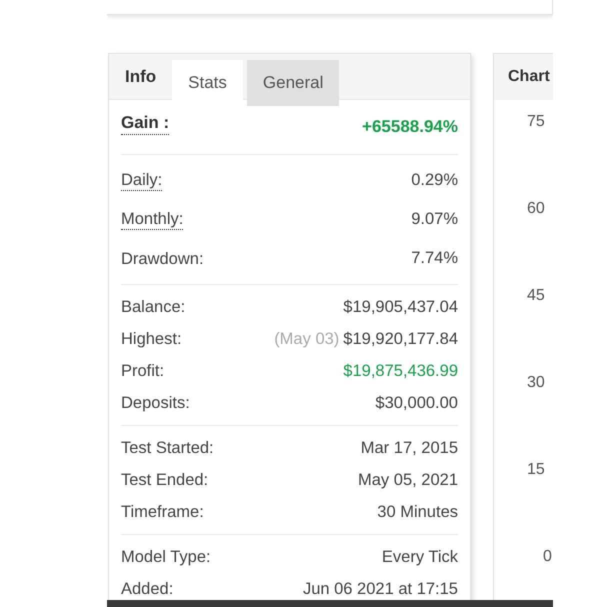 This screenshot has height=607, width=607. I want to click on stat-label: Profit:, so click(142, 371).